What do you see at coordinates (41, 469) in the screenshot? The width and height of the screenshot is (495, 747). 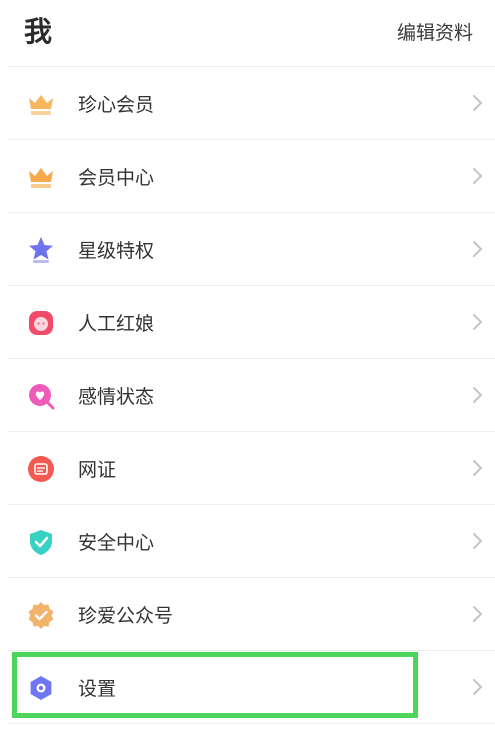 I see `id-badge-icon` at bounding box center [41, 469].